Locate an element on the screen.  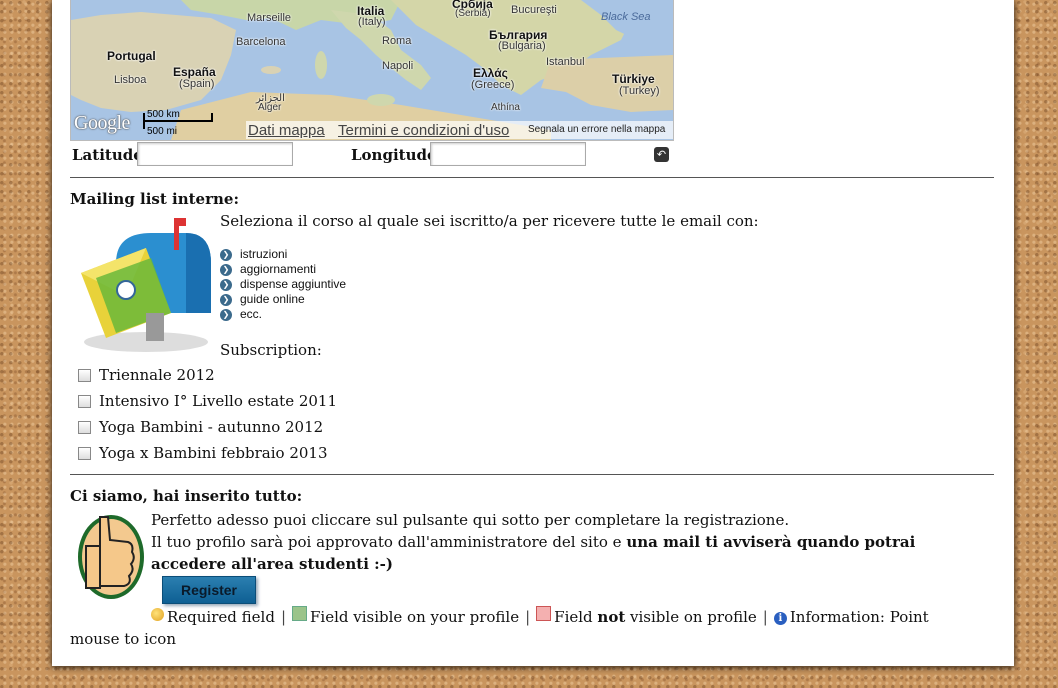
map-label-roma: Roma is located at coordinates (397, 41).